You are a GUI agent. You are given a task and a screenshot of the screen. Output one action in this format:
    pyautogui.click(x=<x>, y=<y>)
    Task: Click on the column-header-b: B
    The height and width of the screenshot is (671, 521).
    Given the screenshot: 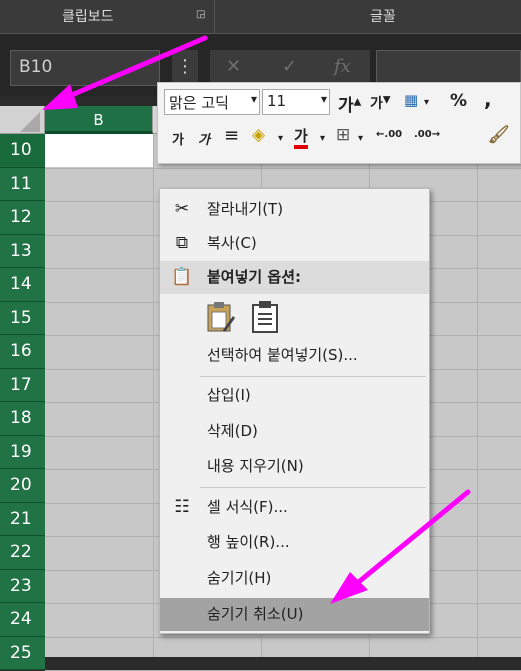 What is the action you would take?
    pyautogui.click(x=99, y=120)
    